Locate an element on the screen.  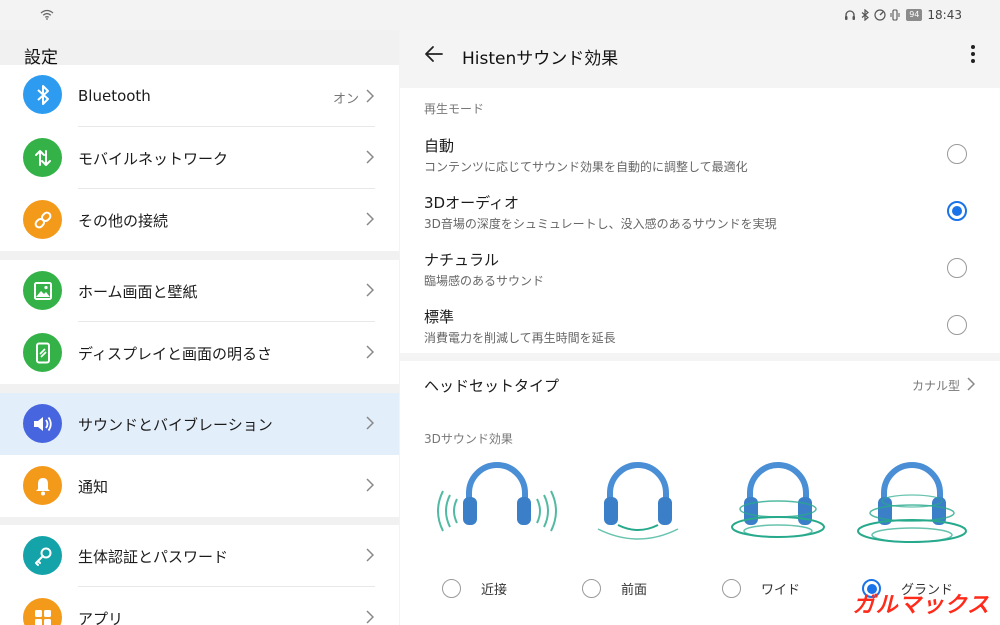
status-right: 94 18:43 is located at coordinates (903, 15).